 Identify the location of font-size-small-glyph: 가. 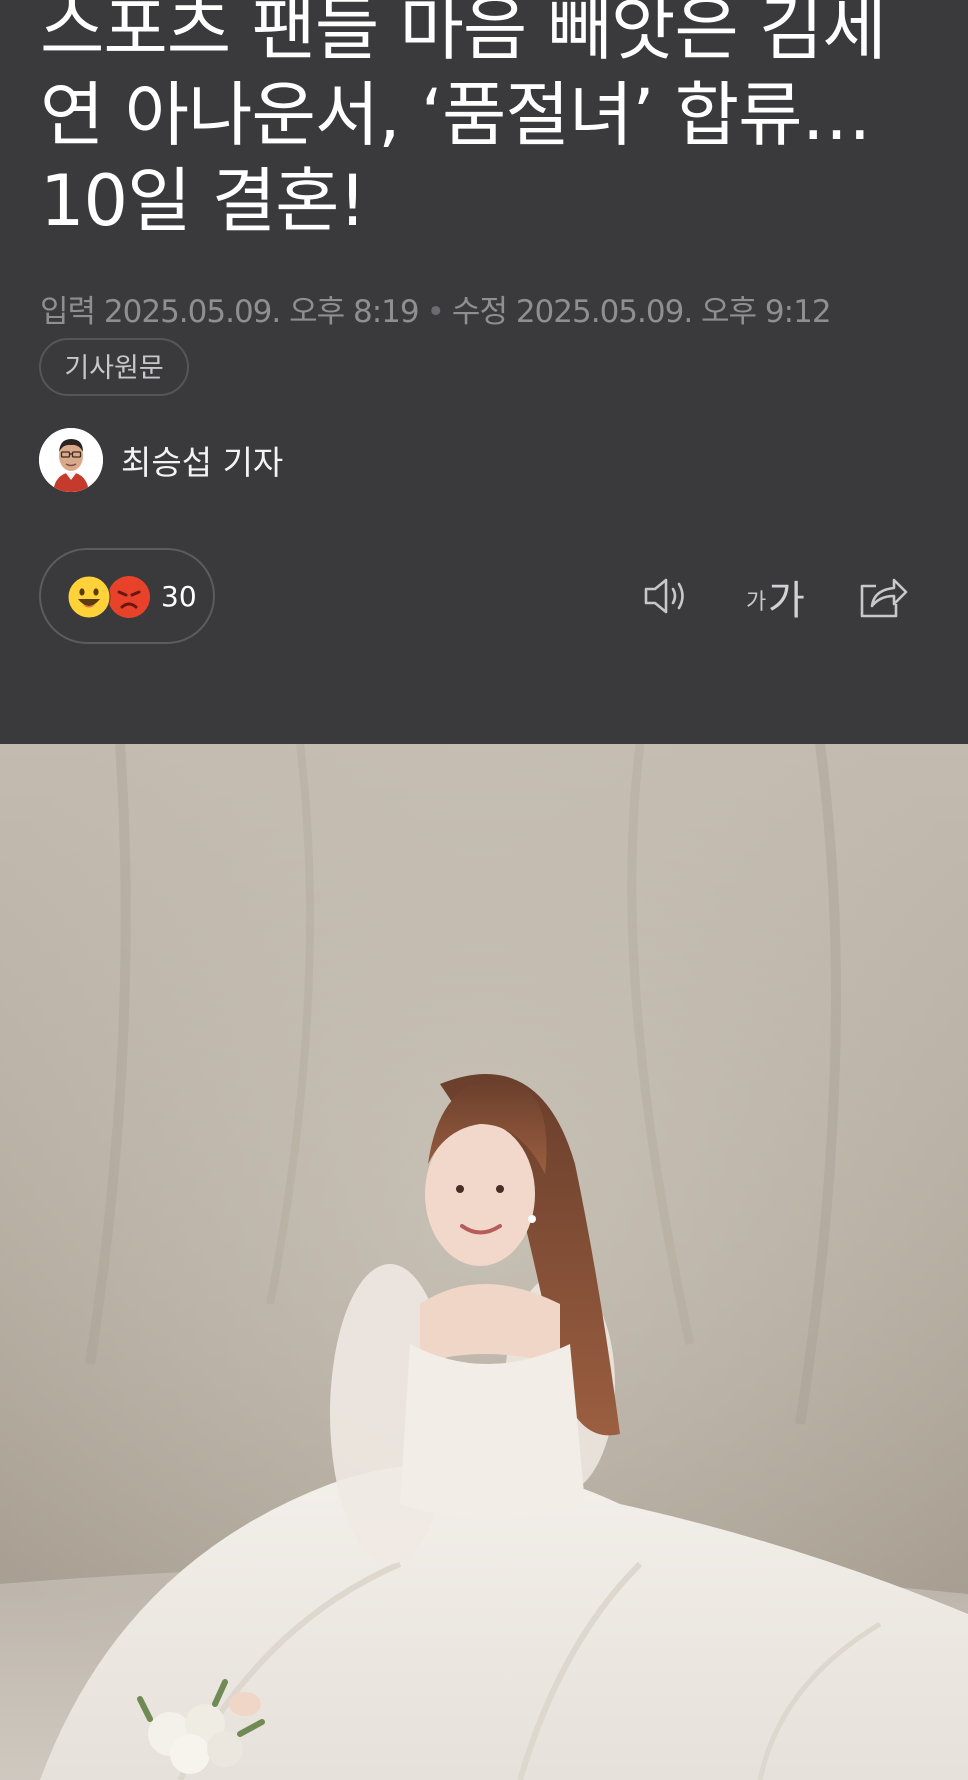
(756, 602).